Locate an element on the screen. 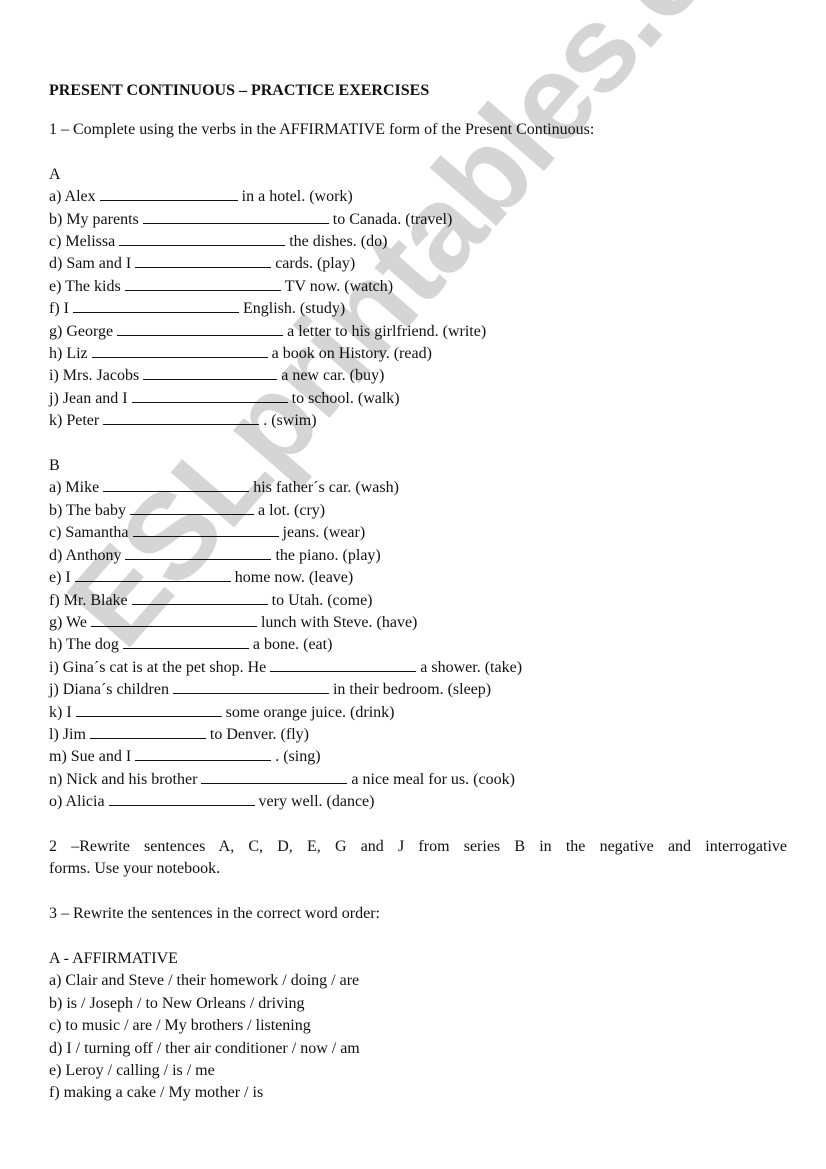  item-completion: TV now. (watch) is located at coordinates (339, 286).